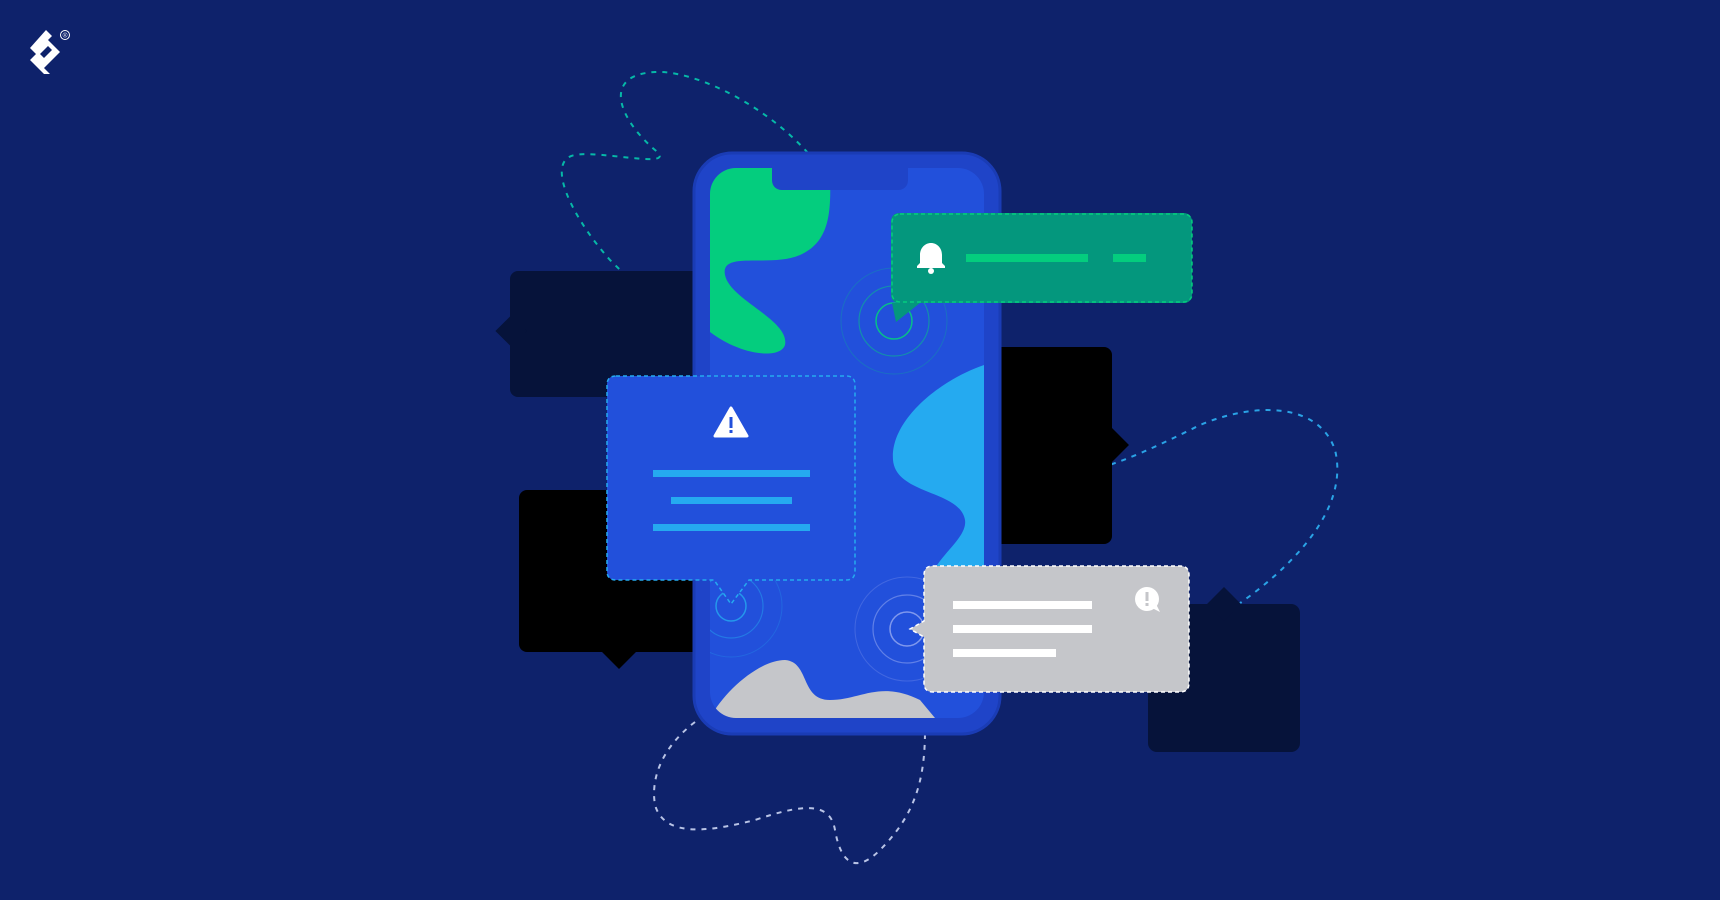 The image size is (1720, 900). I want to click on dashed-path-bottom, so click(789, 793).